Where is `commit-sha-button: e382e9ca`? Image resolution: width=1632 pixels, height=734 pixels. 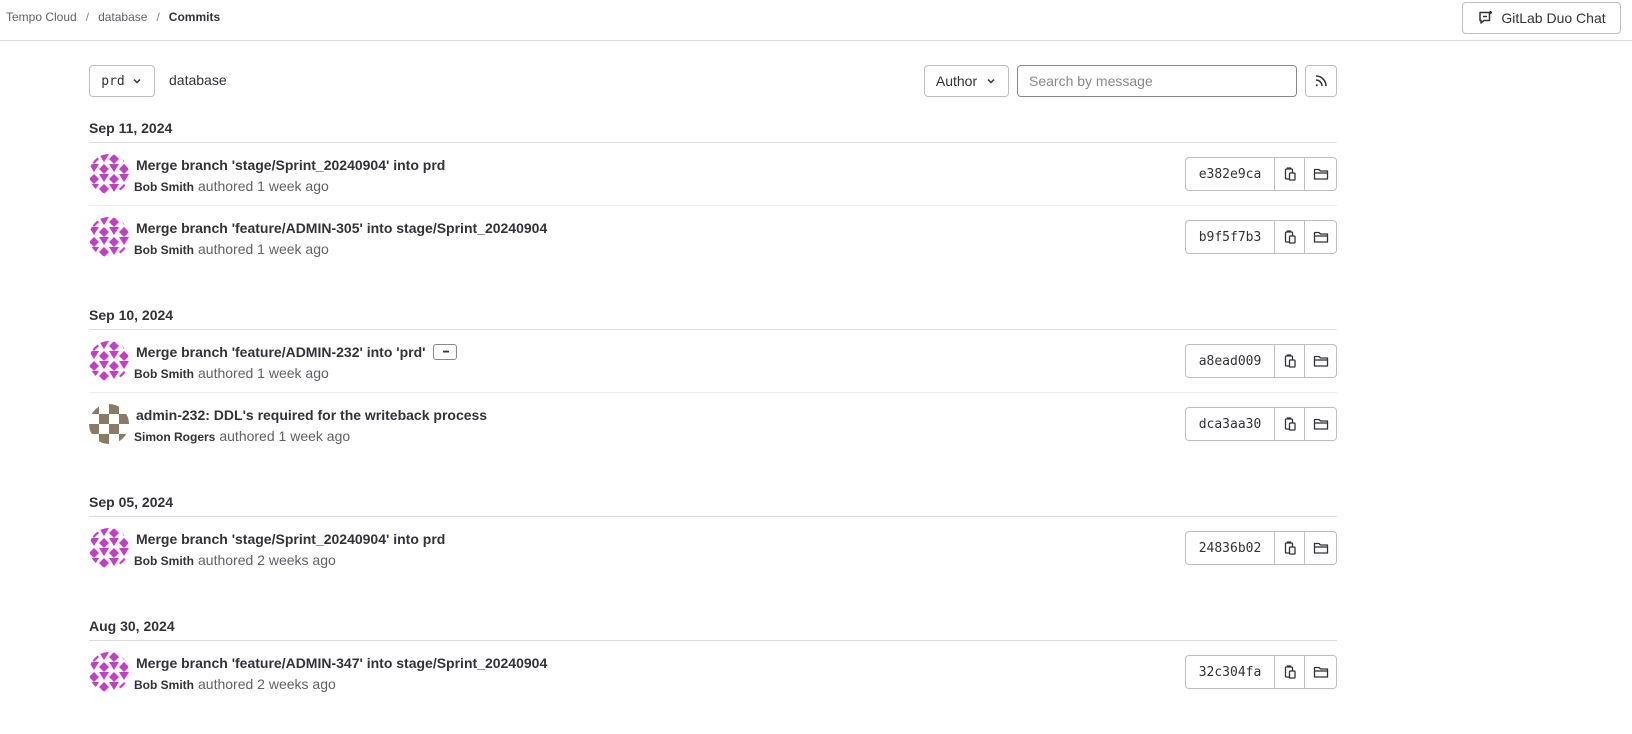 commit-sha-button: e382e9ca is located at coordinates (1230, 174).